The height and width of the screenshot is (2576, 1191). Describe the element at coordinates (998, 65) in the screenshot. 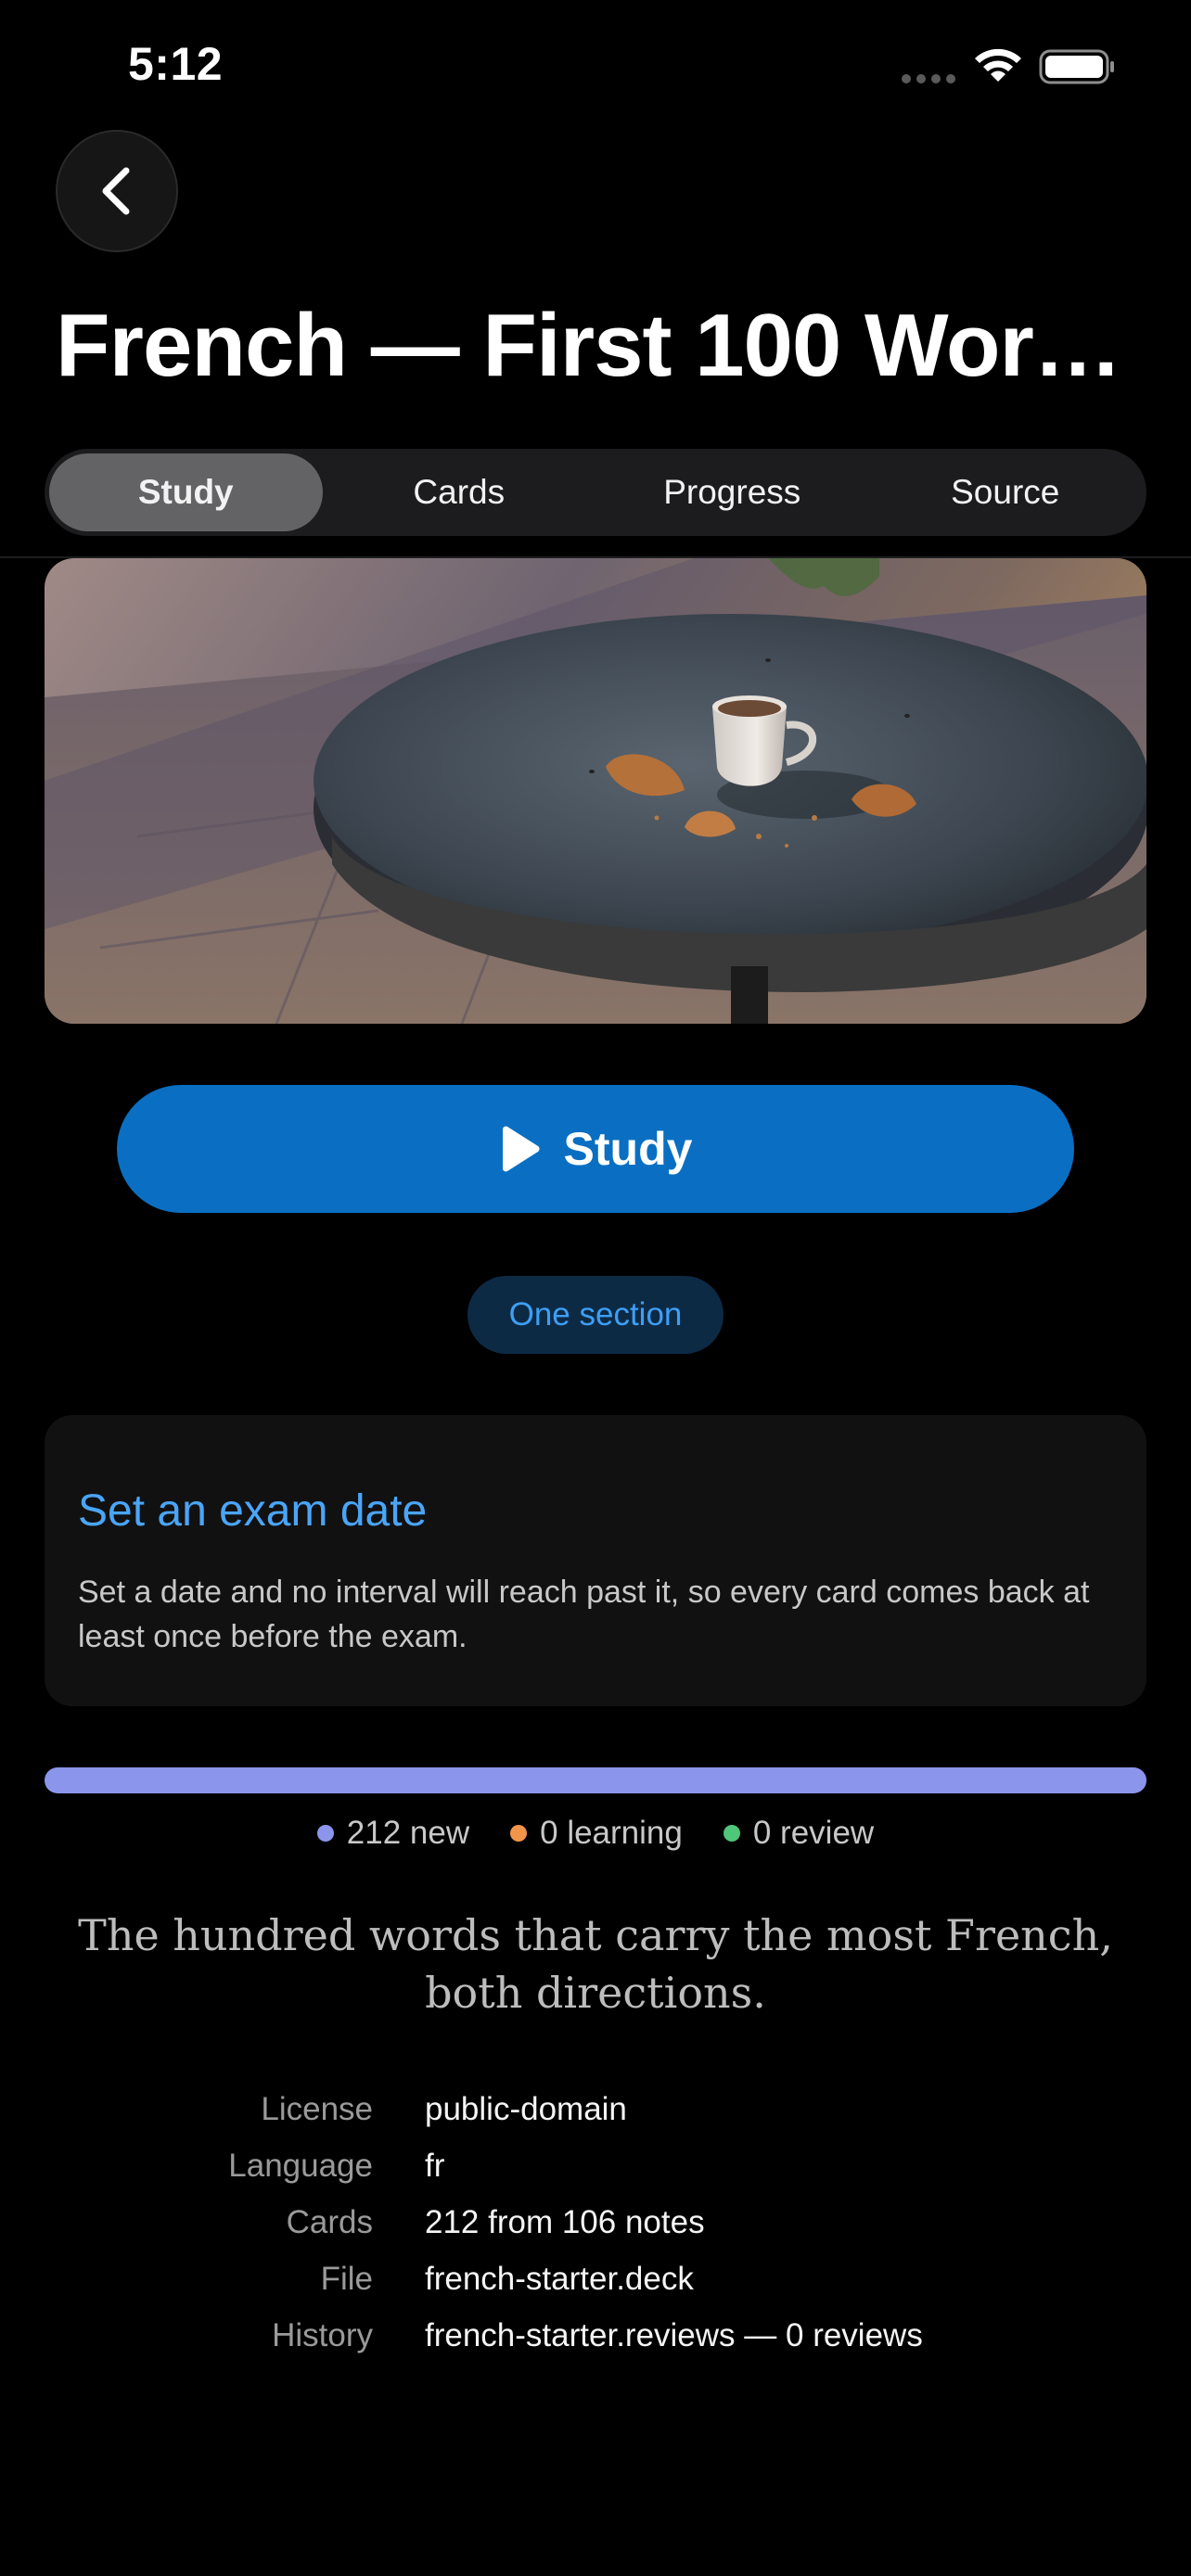

I see `wifi-icon` at that location.